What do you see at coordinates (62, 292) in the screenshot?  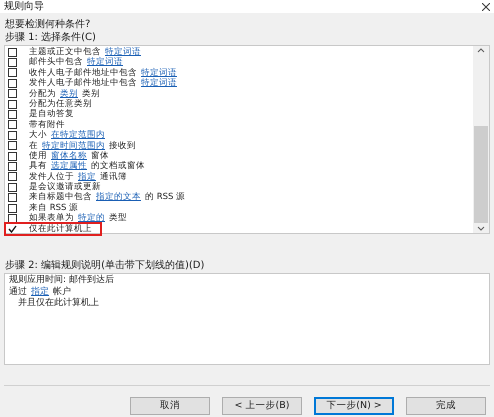 I see `condition-text: 帐户` at bounding box center [62, 292].